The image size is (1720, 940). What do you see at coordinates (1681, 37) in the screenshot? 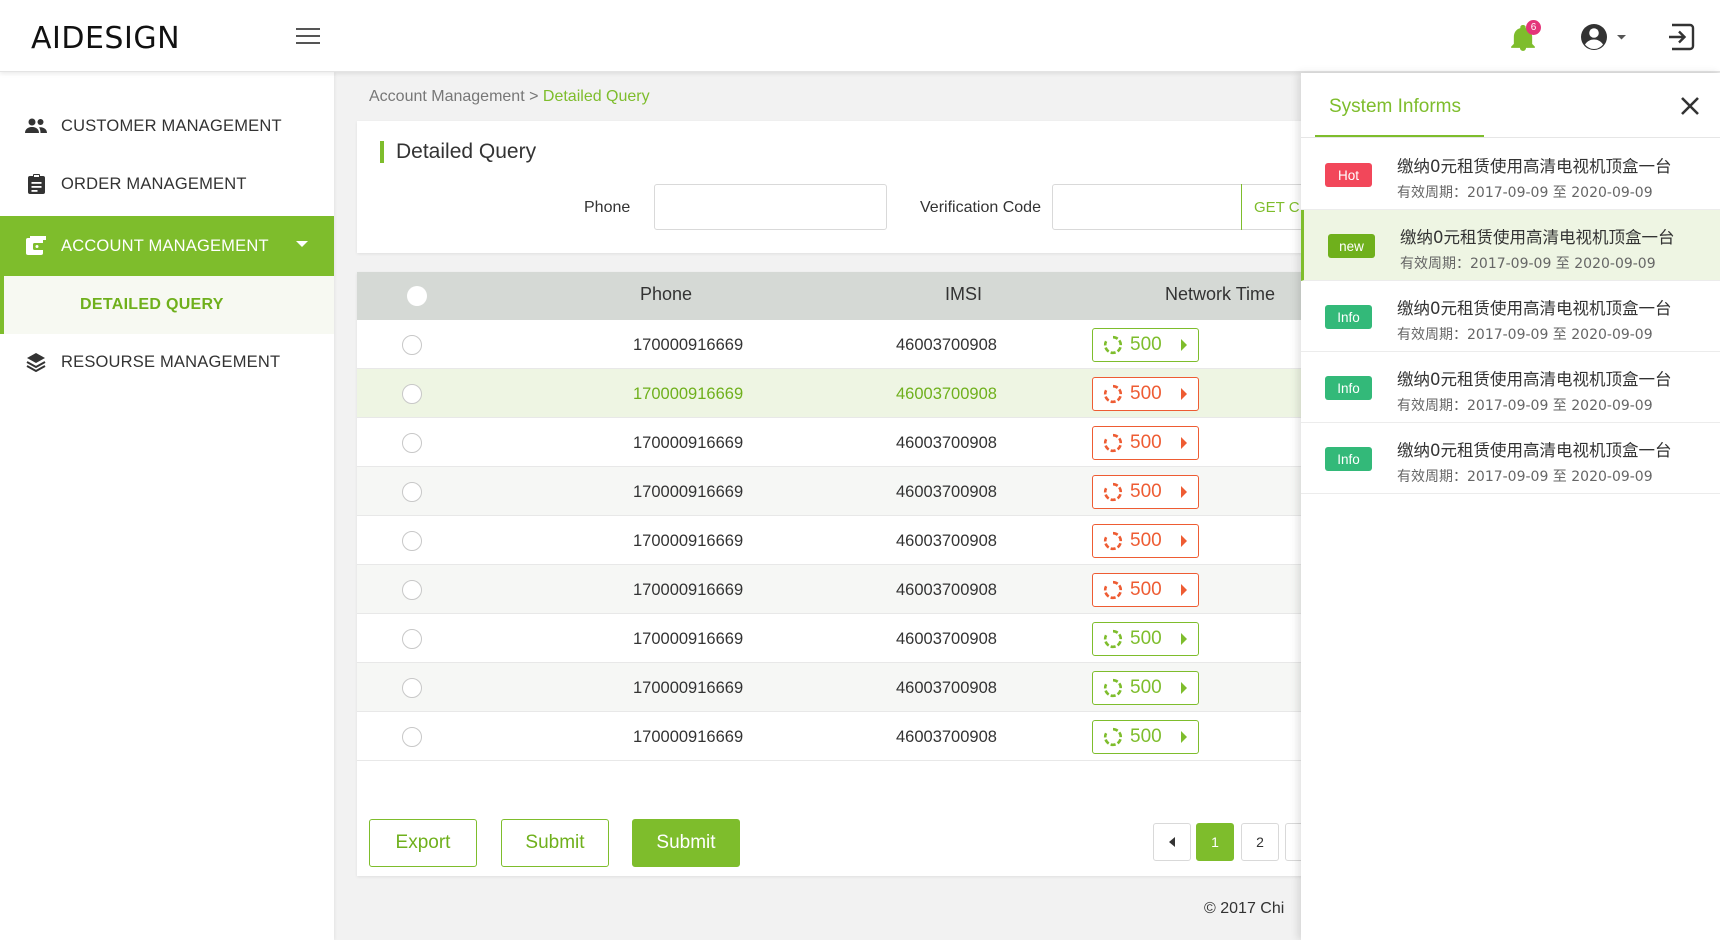
I see `logout-icon` at bounding box center [1681, 37].